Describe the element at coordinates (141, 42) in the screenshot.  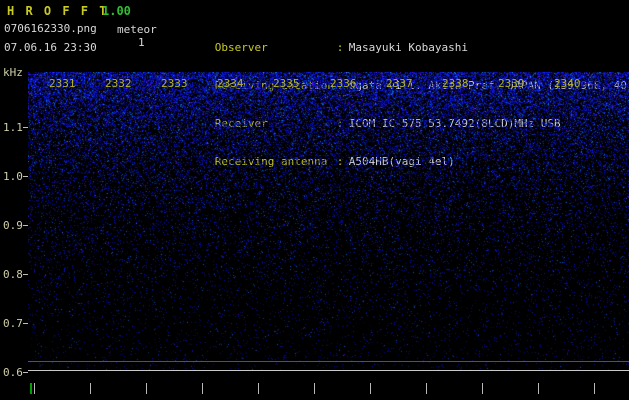
I see `meteor-count: 1` at that location.